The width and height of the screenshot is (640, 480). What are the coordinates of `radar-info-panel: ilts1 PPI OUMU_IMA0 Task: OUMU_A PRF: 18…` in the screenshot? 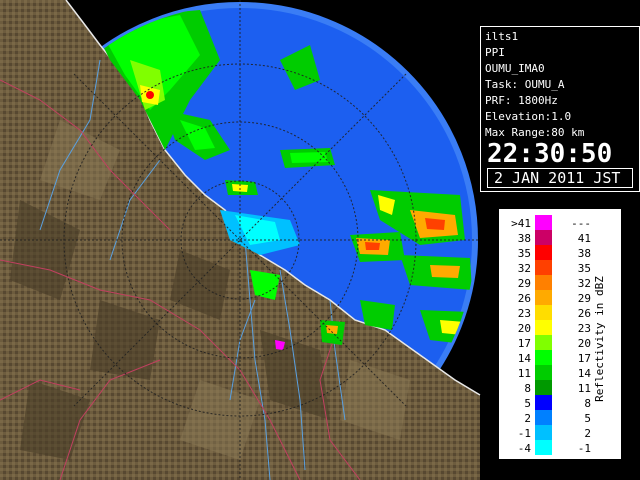 It's located at (560, 109).